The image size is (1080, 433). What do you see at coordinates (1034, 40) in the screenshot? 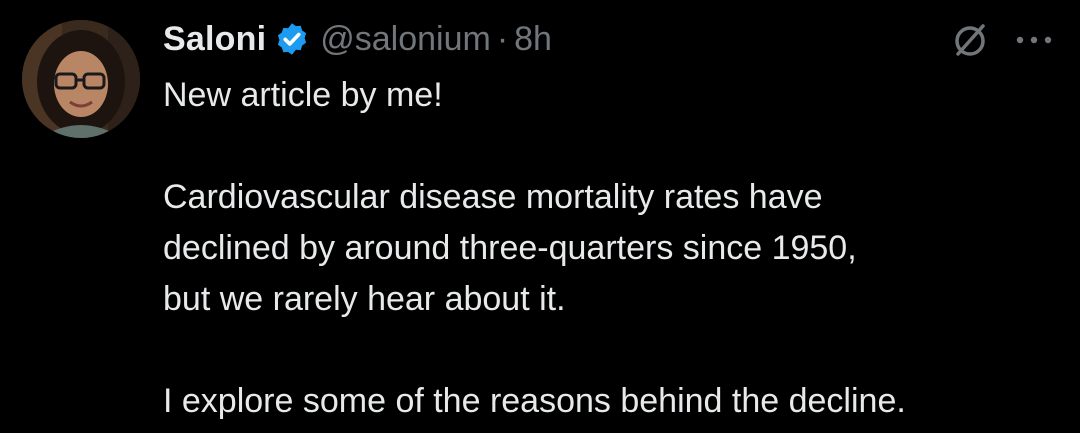
I see `more-options-icon` at bounding box center [1034, 40].